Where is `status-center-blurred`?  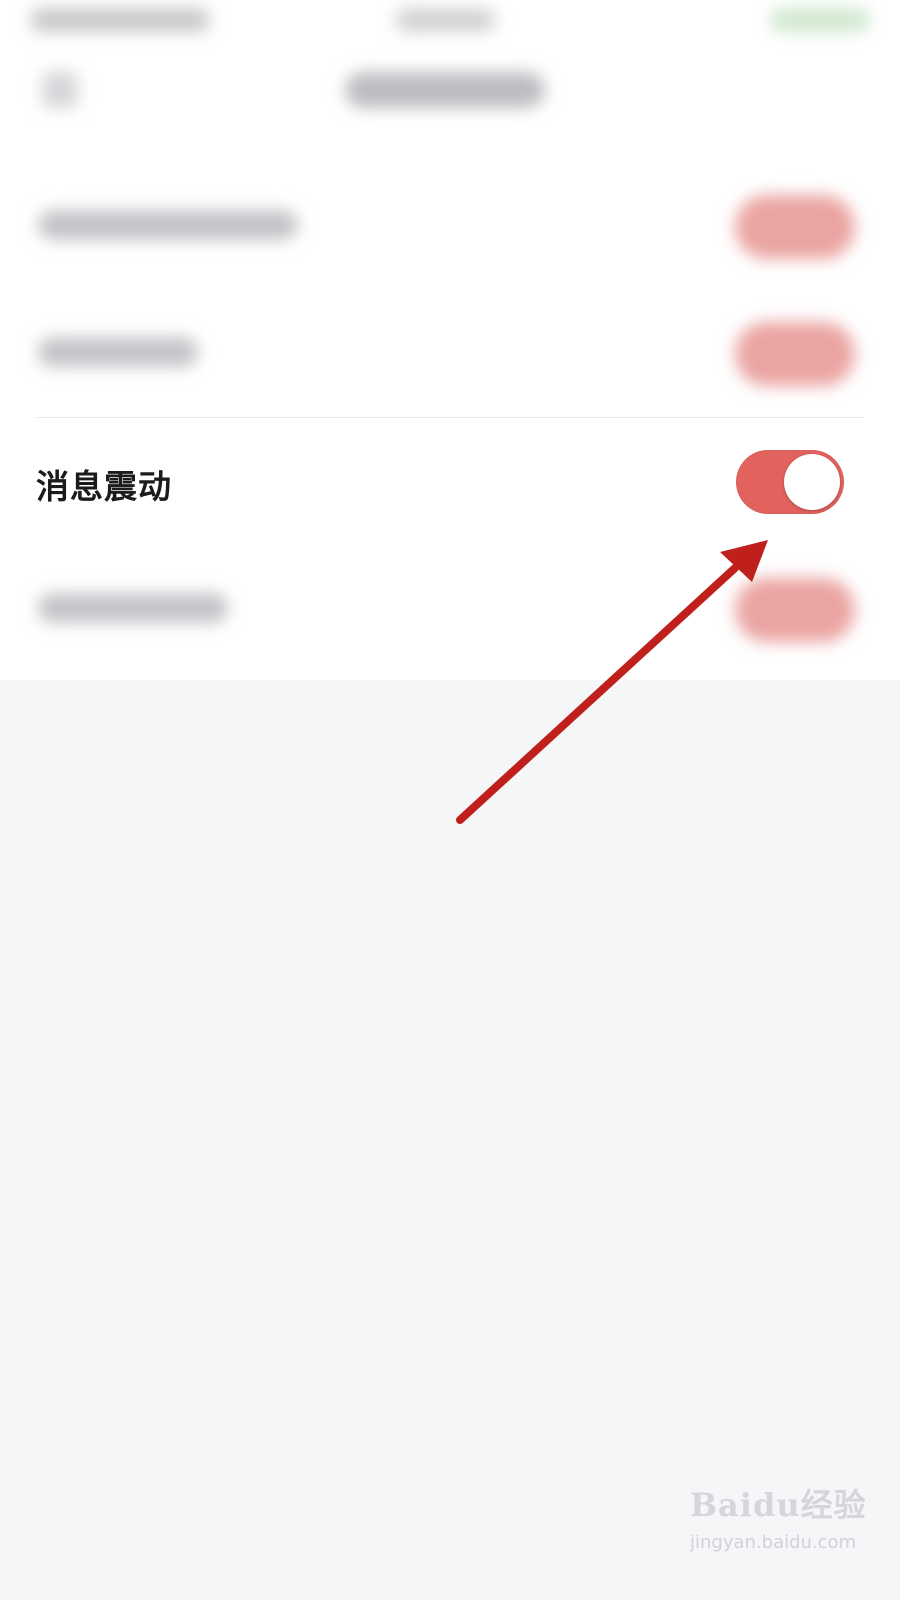 status-center-blurred is located at coordinates (445, 20).